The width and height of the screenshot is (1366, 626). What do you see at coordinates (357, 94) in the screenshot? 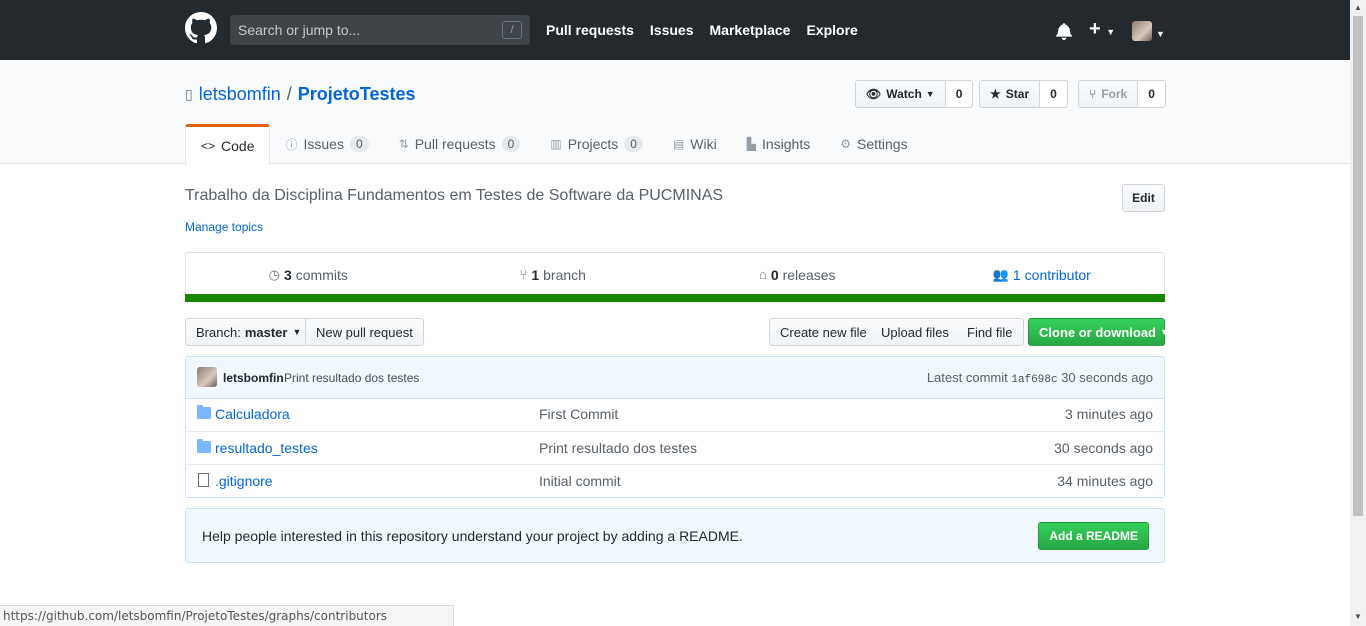
I see `repo-name-link: ProjetoTestes` at bounding box center [357, 94].